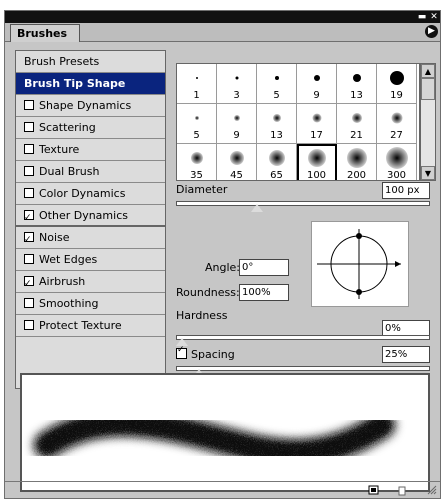 Image resolution: width=445 pixels, height=503 pixels. What do you see at coordinates (396, 135) in the screenshot?
I see `brush-size-label: 27` at bounding box center [396, 135].